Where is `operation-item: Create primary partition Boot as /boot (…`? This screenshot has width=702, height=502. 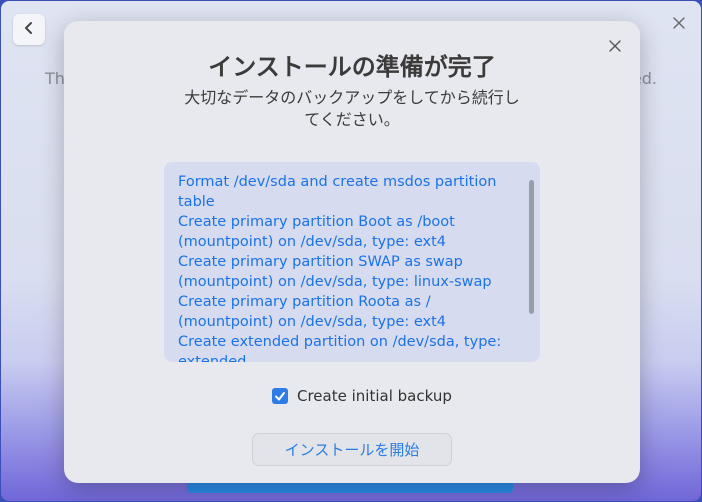 operation-item: Create primary partition Boot as /boot (… is located at coordinates (316, 232).